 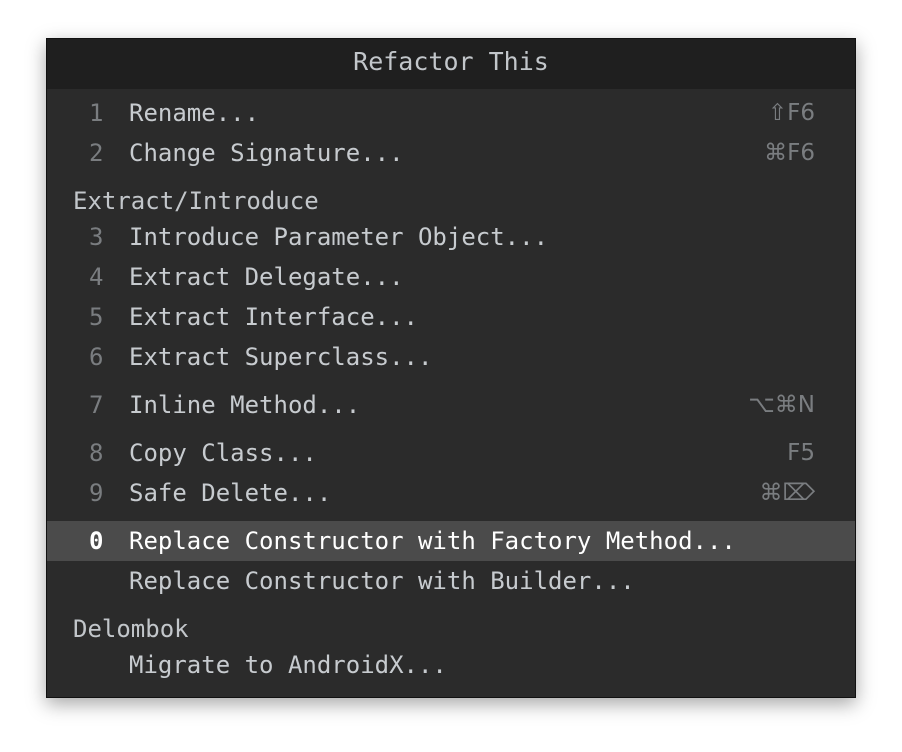 What do you see at coordinates (787, 493) in the screenshot?
I see `menu-item-shortcut: ⌘⌦` at bounding box center [787, 493].